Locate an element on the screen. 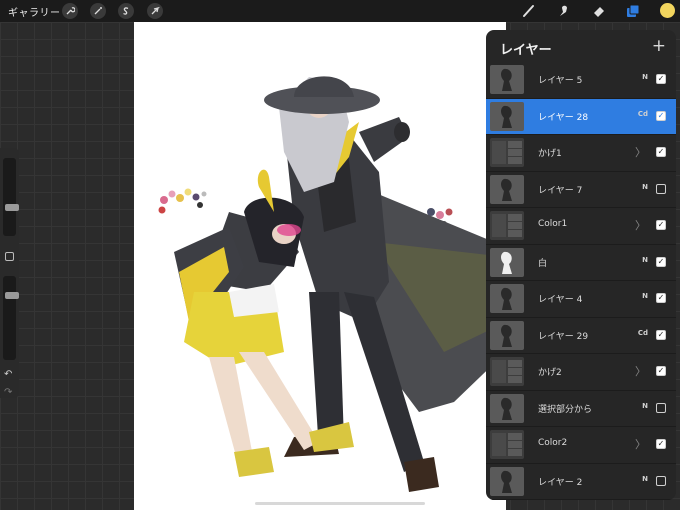 This screenshot has width=680, height=510. smudge-icon is located at coordinates (564, 11).